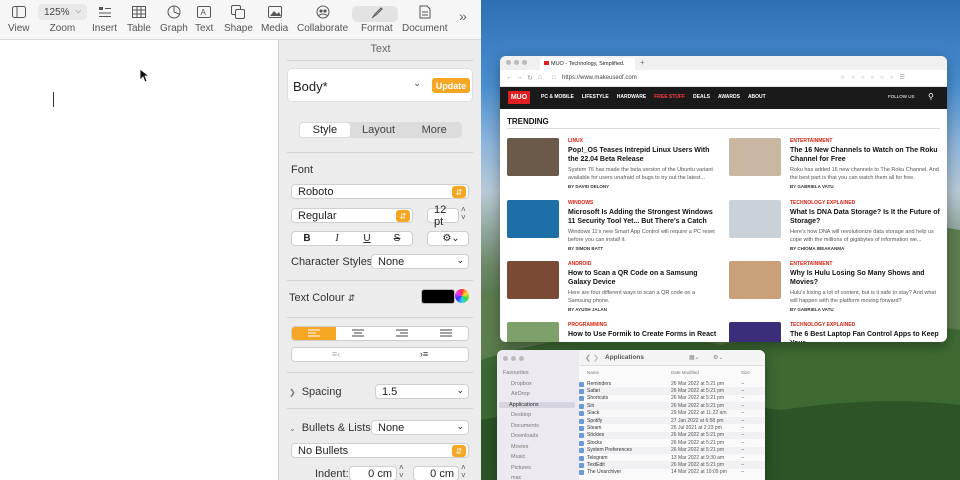  What do you see at coordinates (380, 85) in the screenshot?
I see `paragraph-style-selector: Body* ⌄ Update` at bounding box center [380, 85].